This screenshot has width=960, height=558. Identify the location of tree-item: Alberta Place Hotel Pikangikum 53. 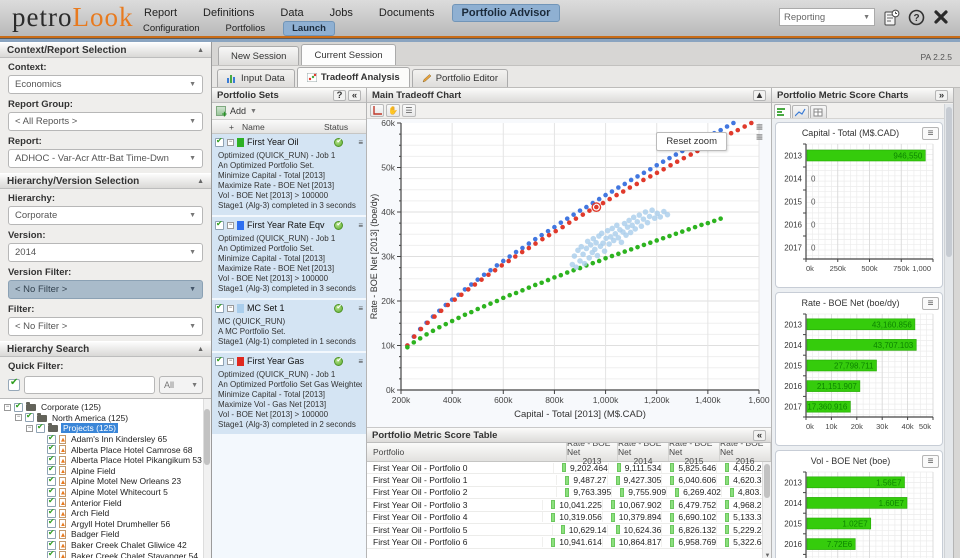
(107, 460).